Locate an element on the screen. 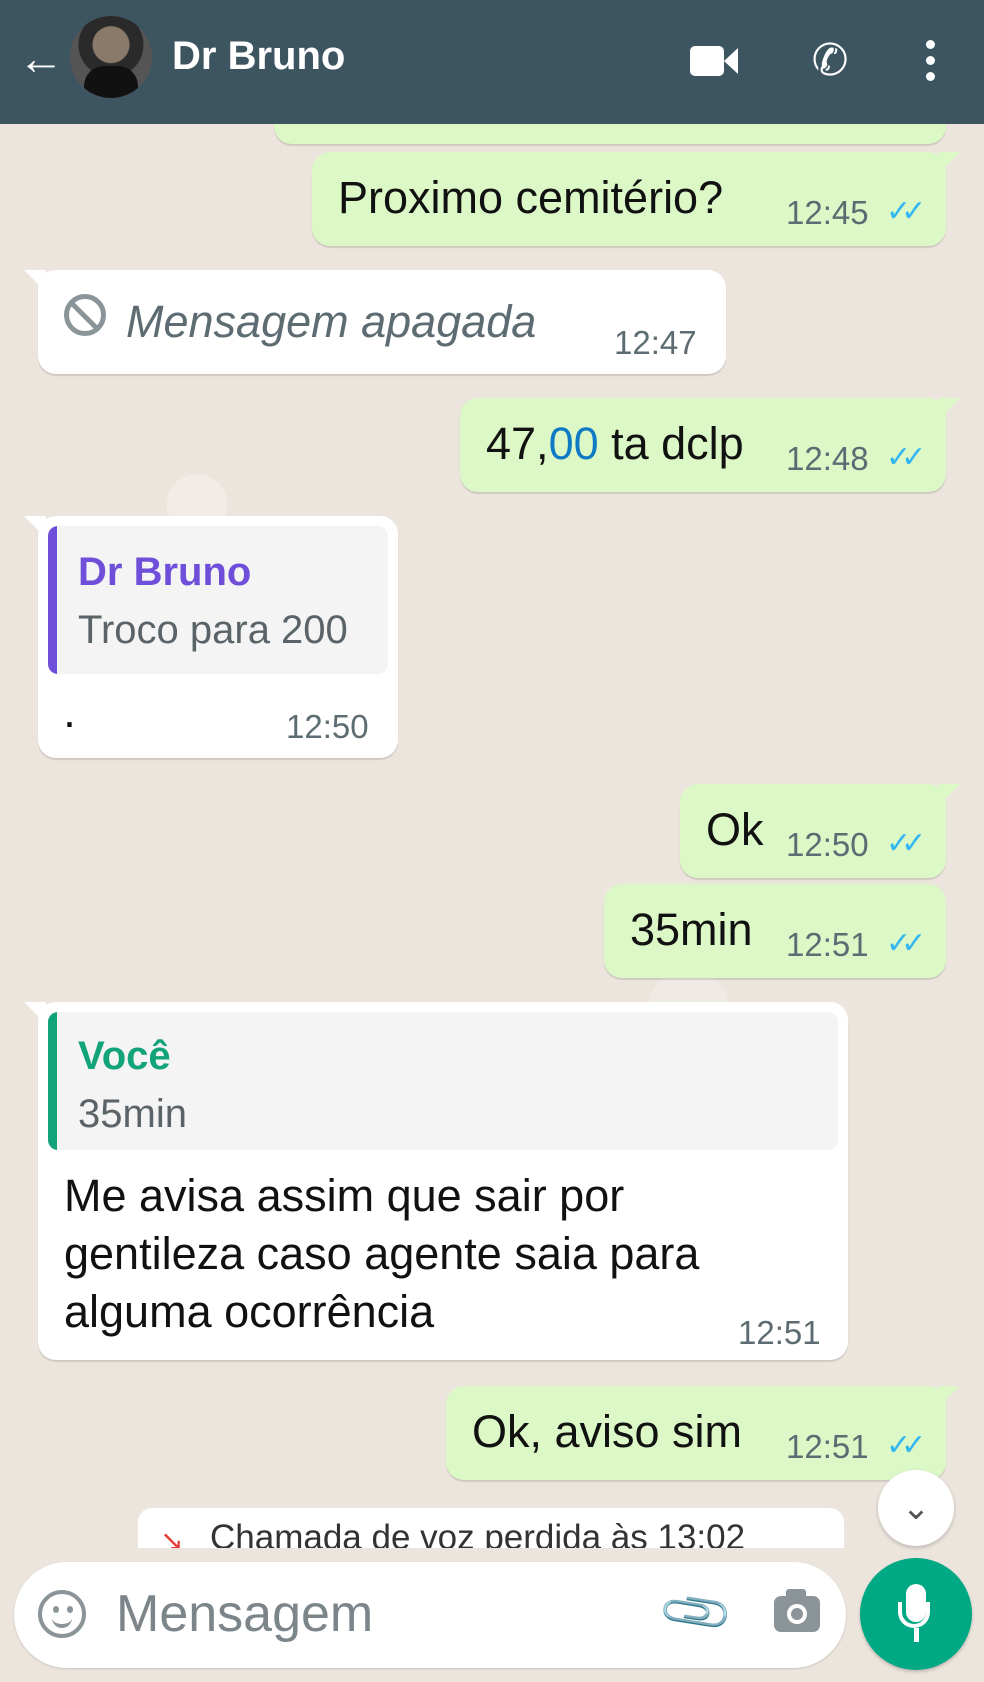  missed-call-text: Chamada de voz perdida às 13:02 is located at coordinates (478, 1533).